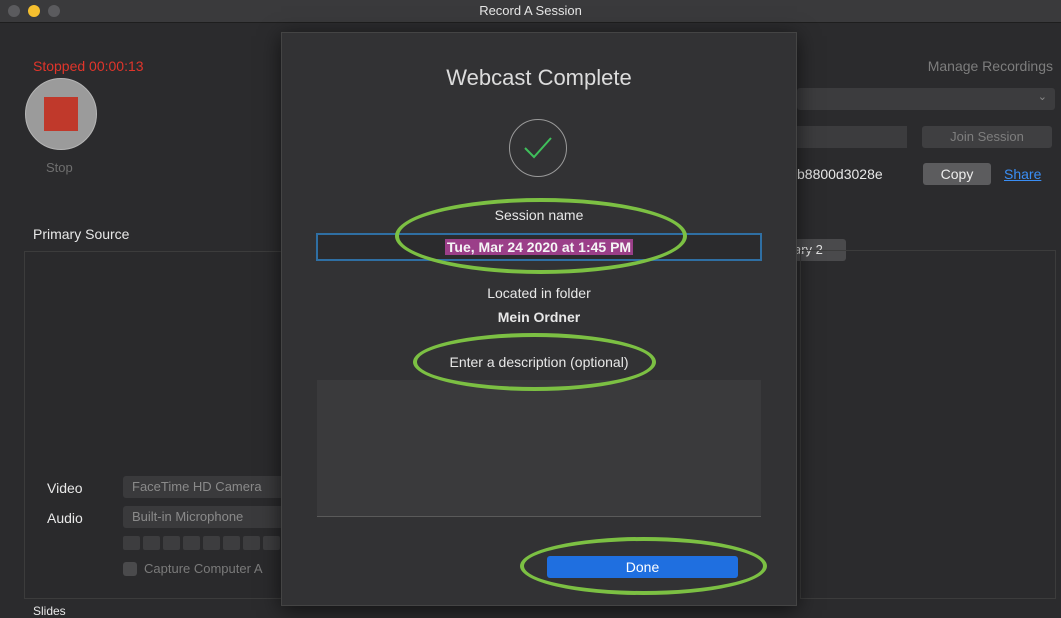 This screenshot has width=1061, height=618. Describe the element at coordinates (49, 611) in the screenshot. I see `slides-label: Slides` at that location.